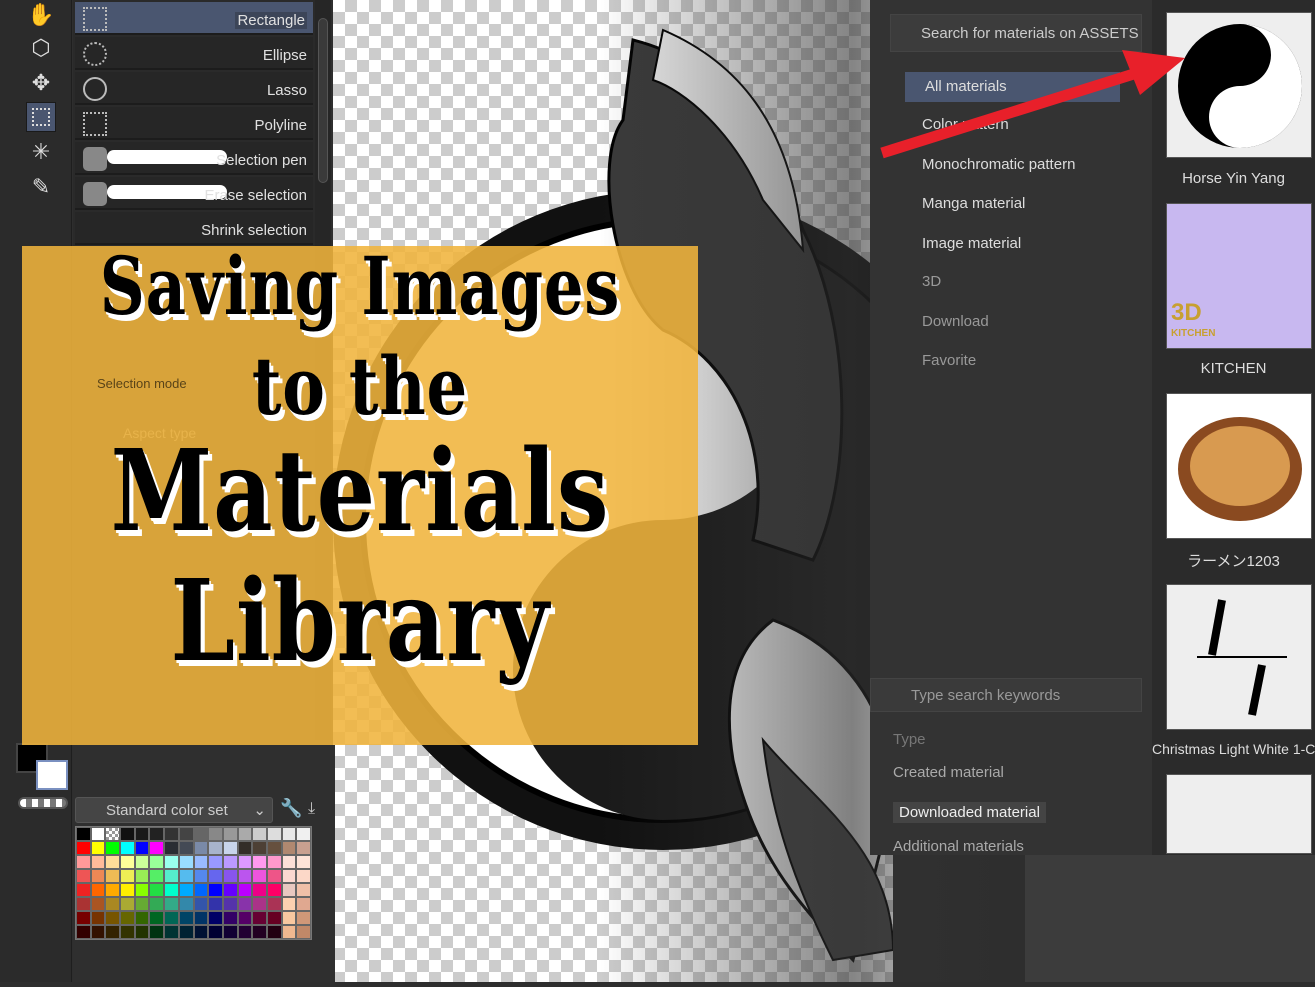 This screenshot has width=1315, height=987. What do you see at coordinates (931, 281) in the screenshot?
I see `tree-item-3d: 3D` at bounding box center [931, 281].